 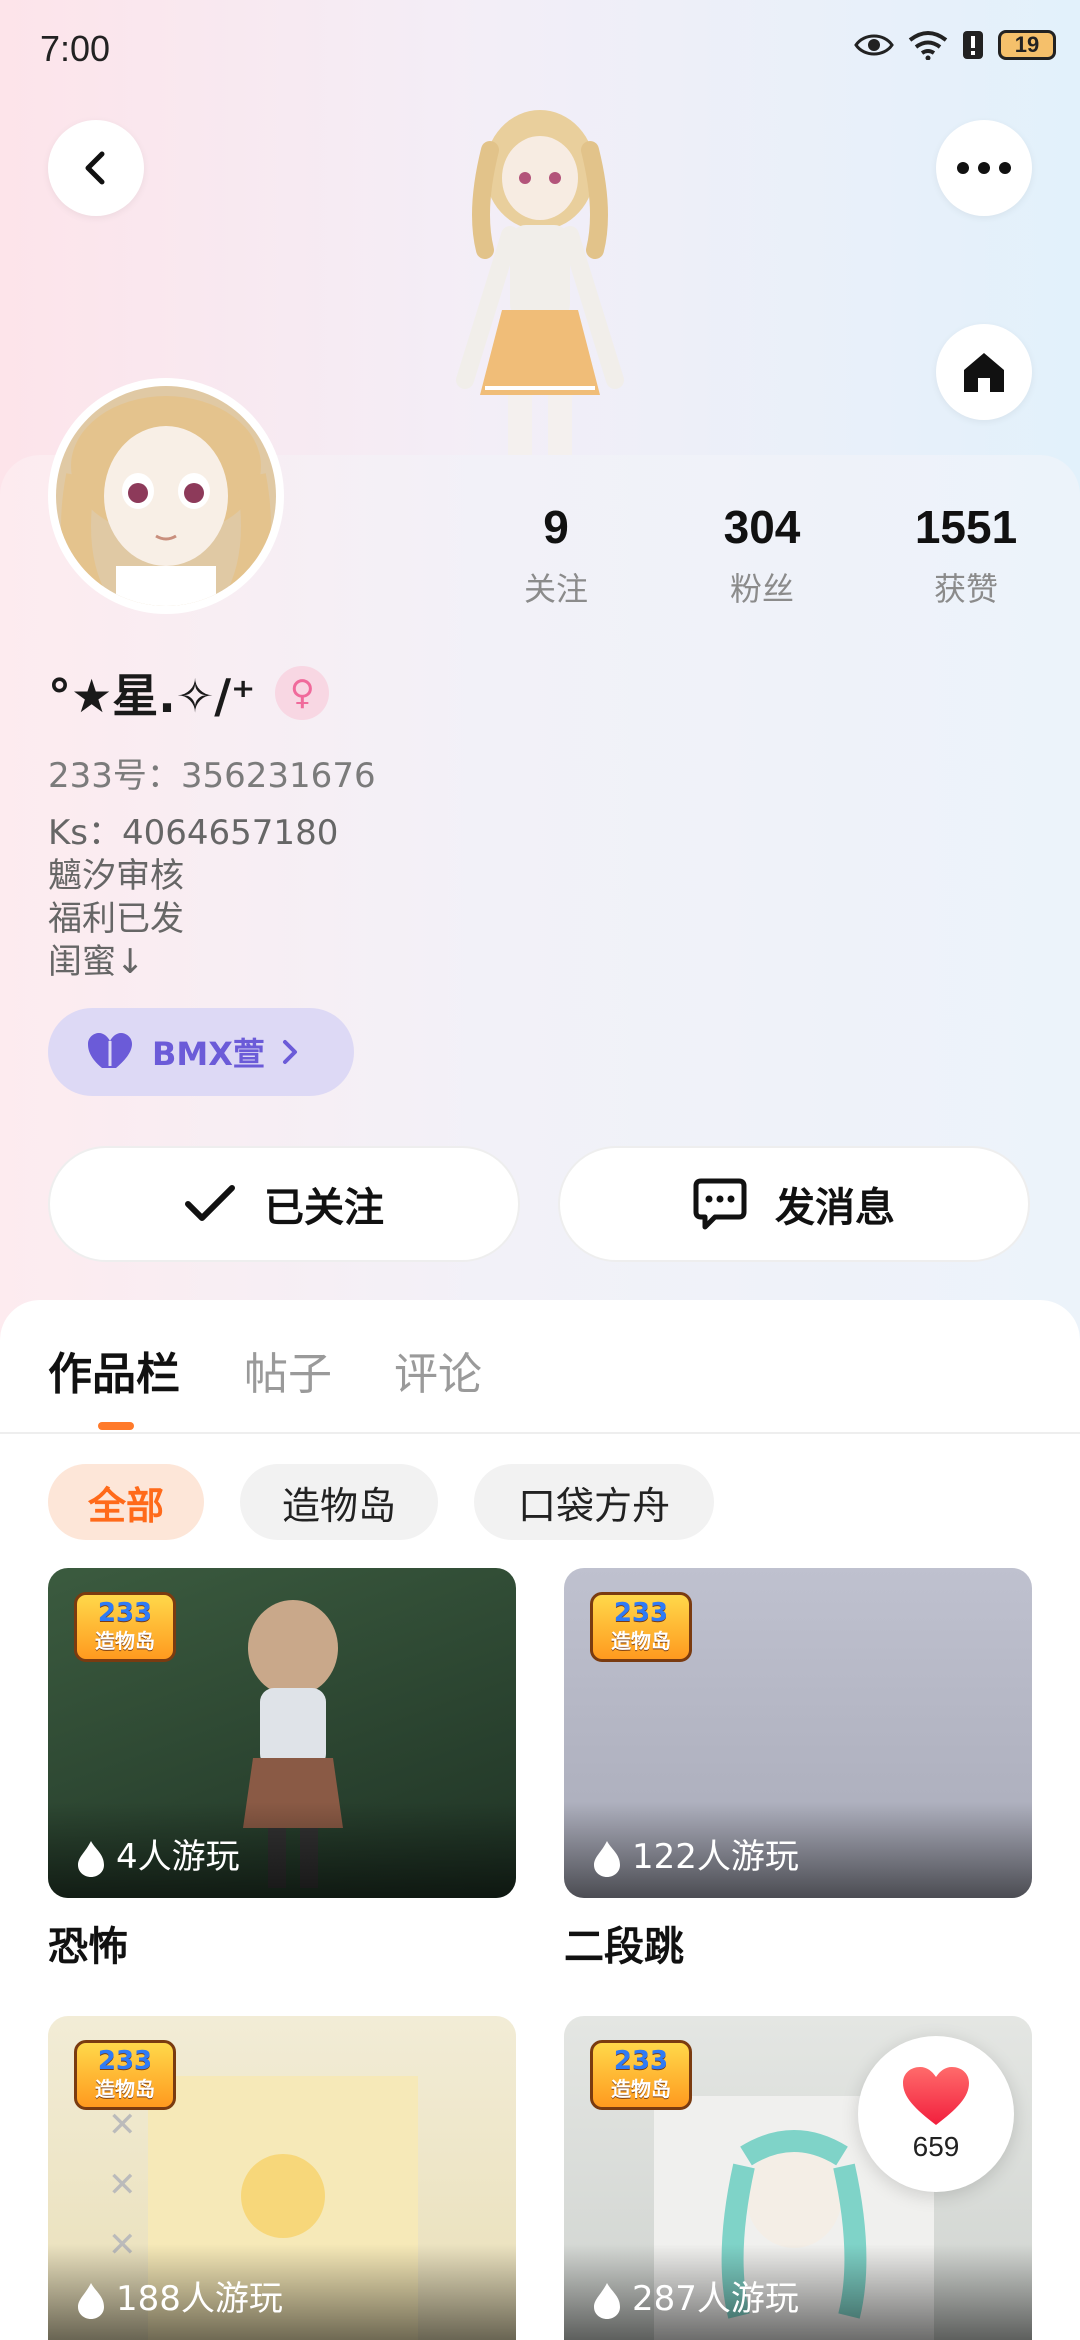 What do you see at coordinates (282, 2178) in the screenshot?
I see `work-card: ✕ ✕ ✕ 233 造物岛 188人游玩` at bounding box center [282, 2178].